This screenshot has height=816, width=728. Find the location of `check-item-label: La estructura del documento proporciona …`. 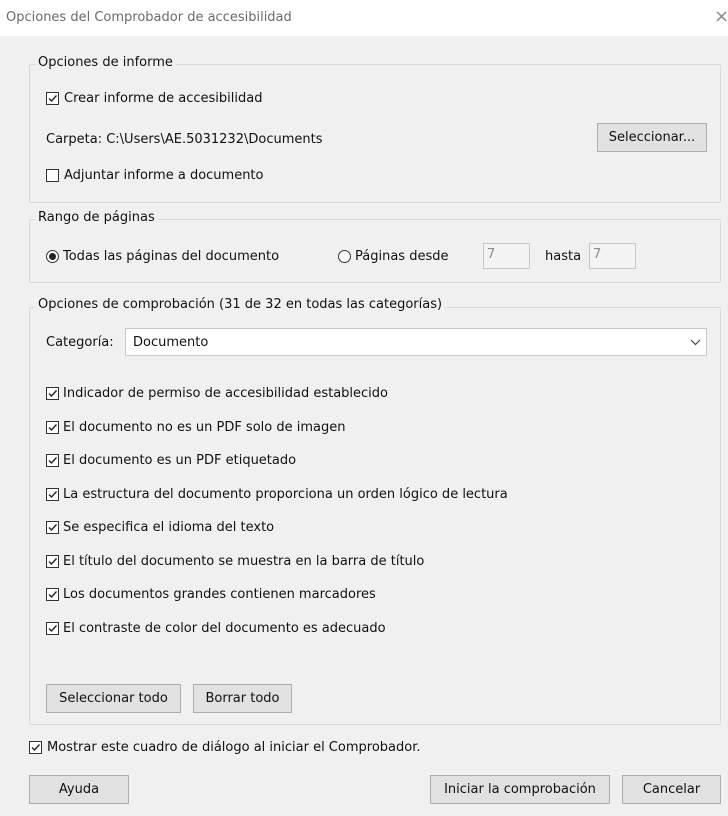

check-item-label: La estructura del documento proporciona … is located at coordinates (285, 494).